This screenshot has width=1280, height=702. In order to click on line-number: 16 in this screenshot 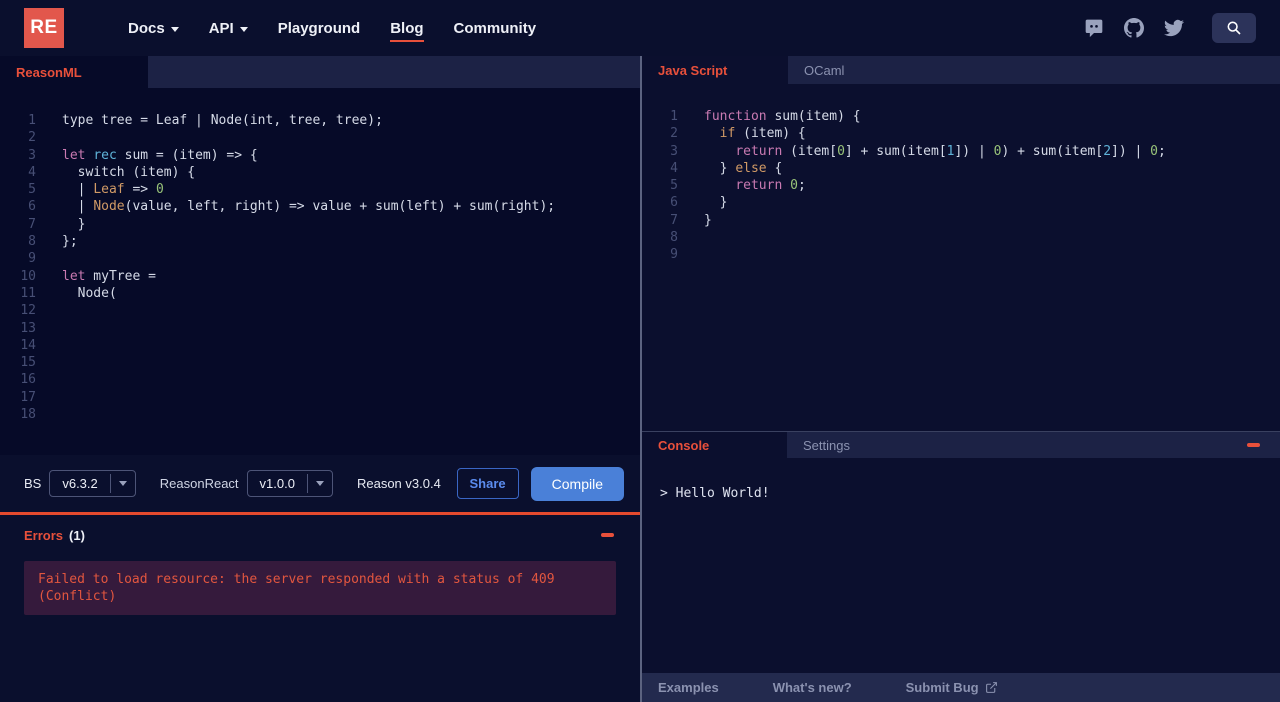, I will do `click(28, 380)`.